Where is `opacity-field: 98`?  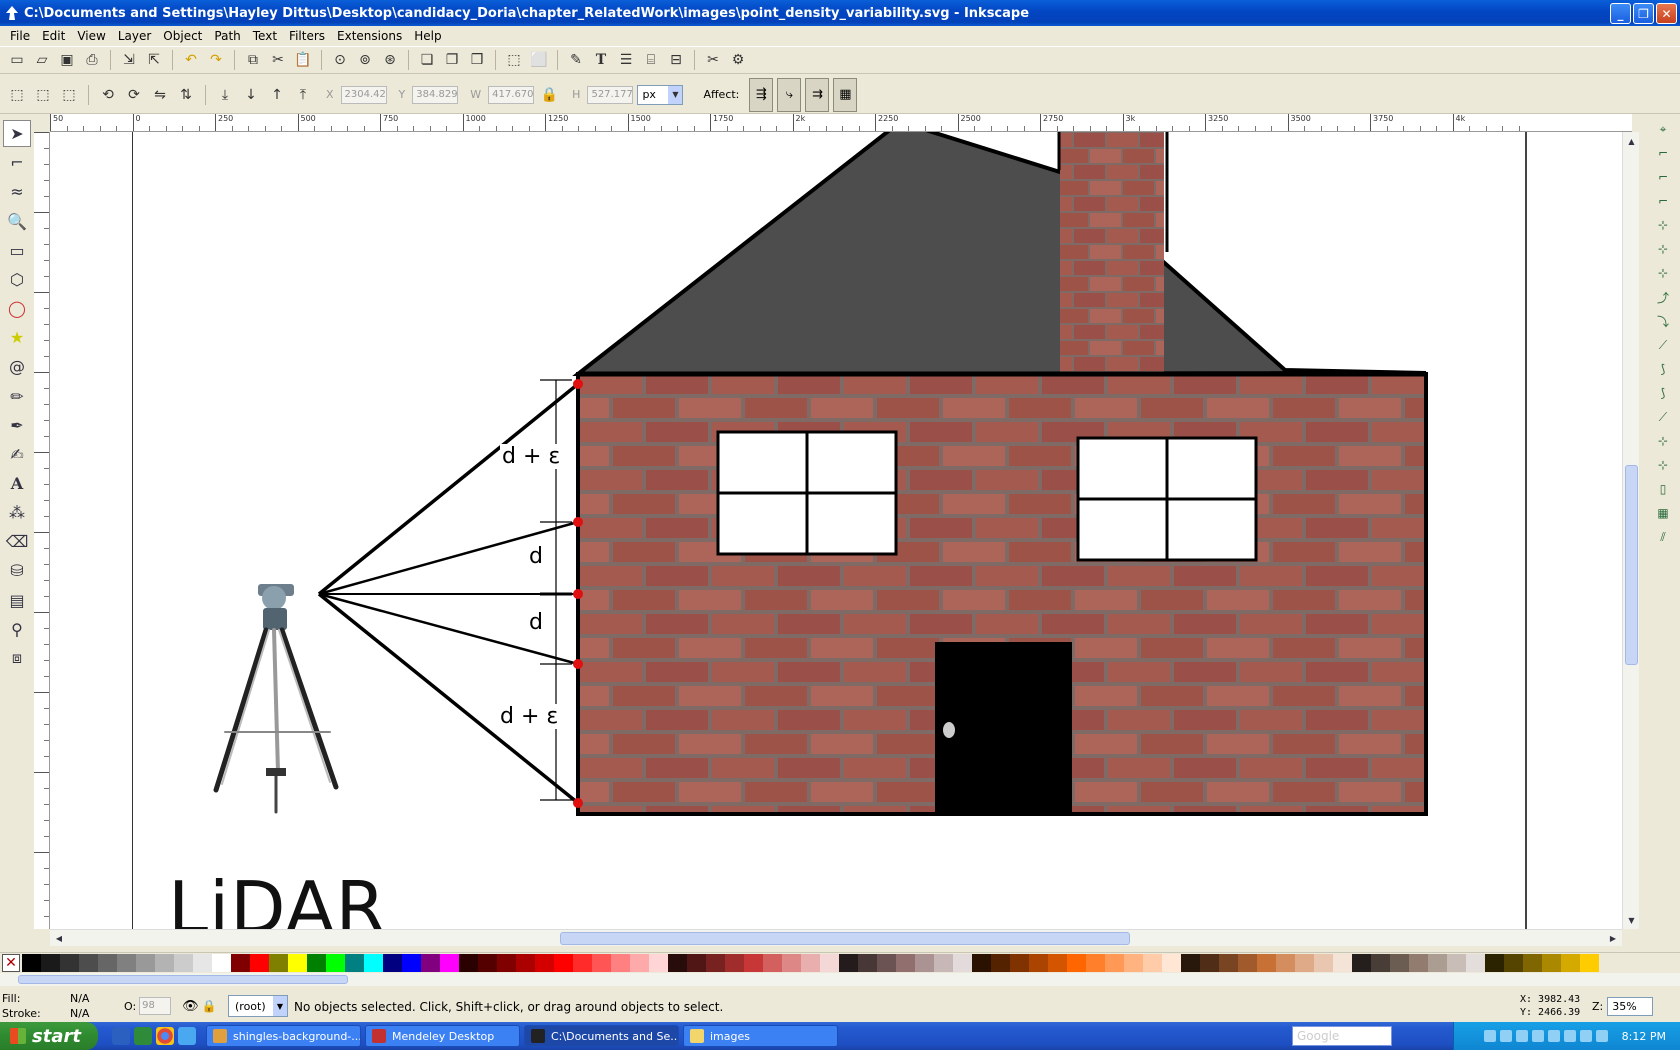 opacity-field: 98 is located at coordinates (155, 1006).